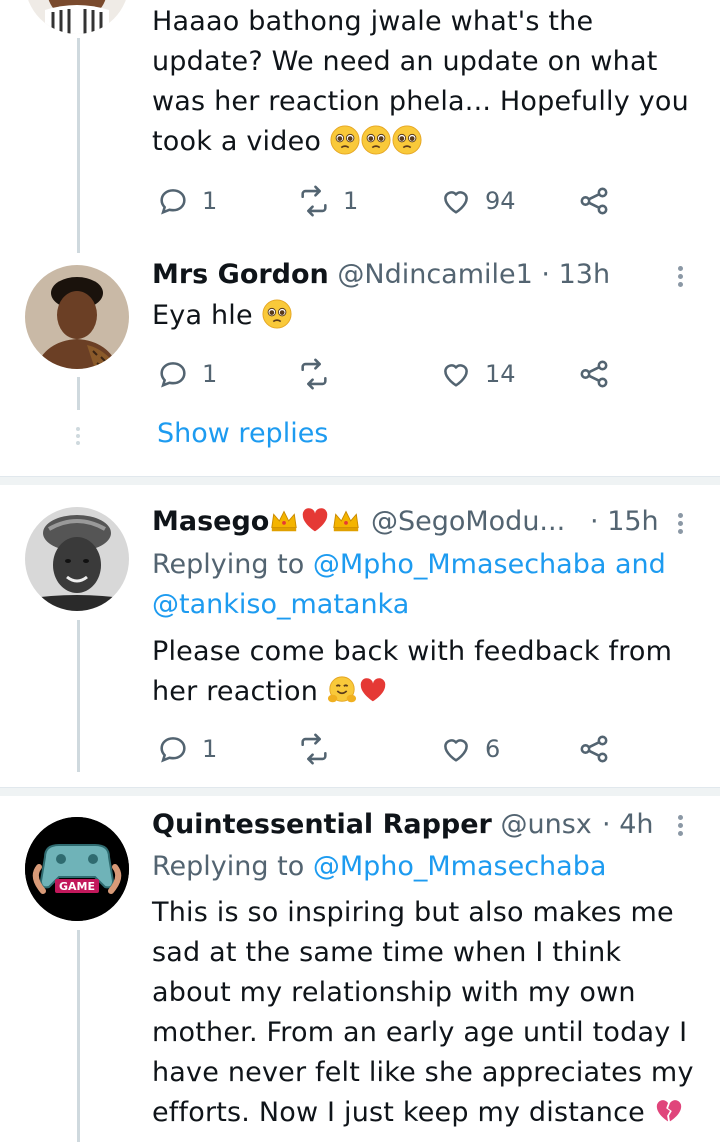 The height and width of the screenshot is (1142, 720). Describe the element at coordinates (500, 201) in the screenshot. I see `like-count: 94` at that location.